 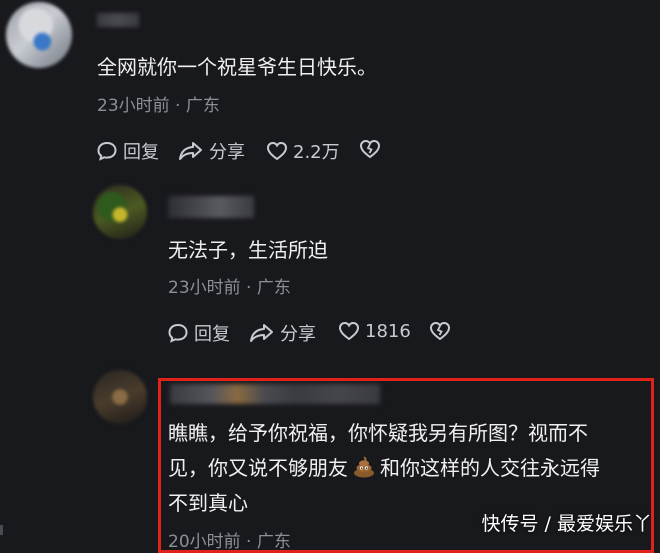 What do you see at coordinates (258, 468) in the screenshot?
I see `comment-text-segment: 见，你又说不够朋友` at bounding box center [258, 468].